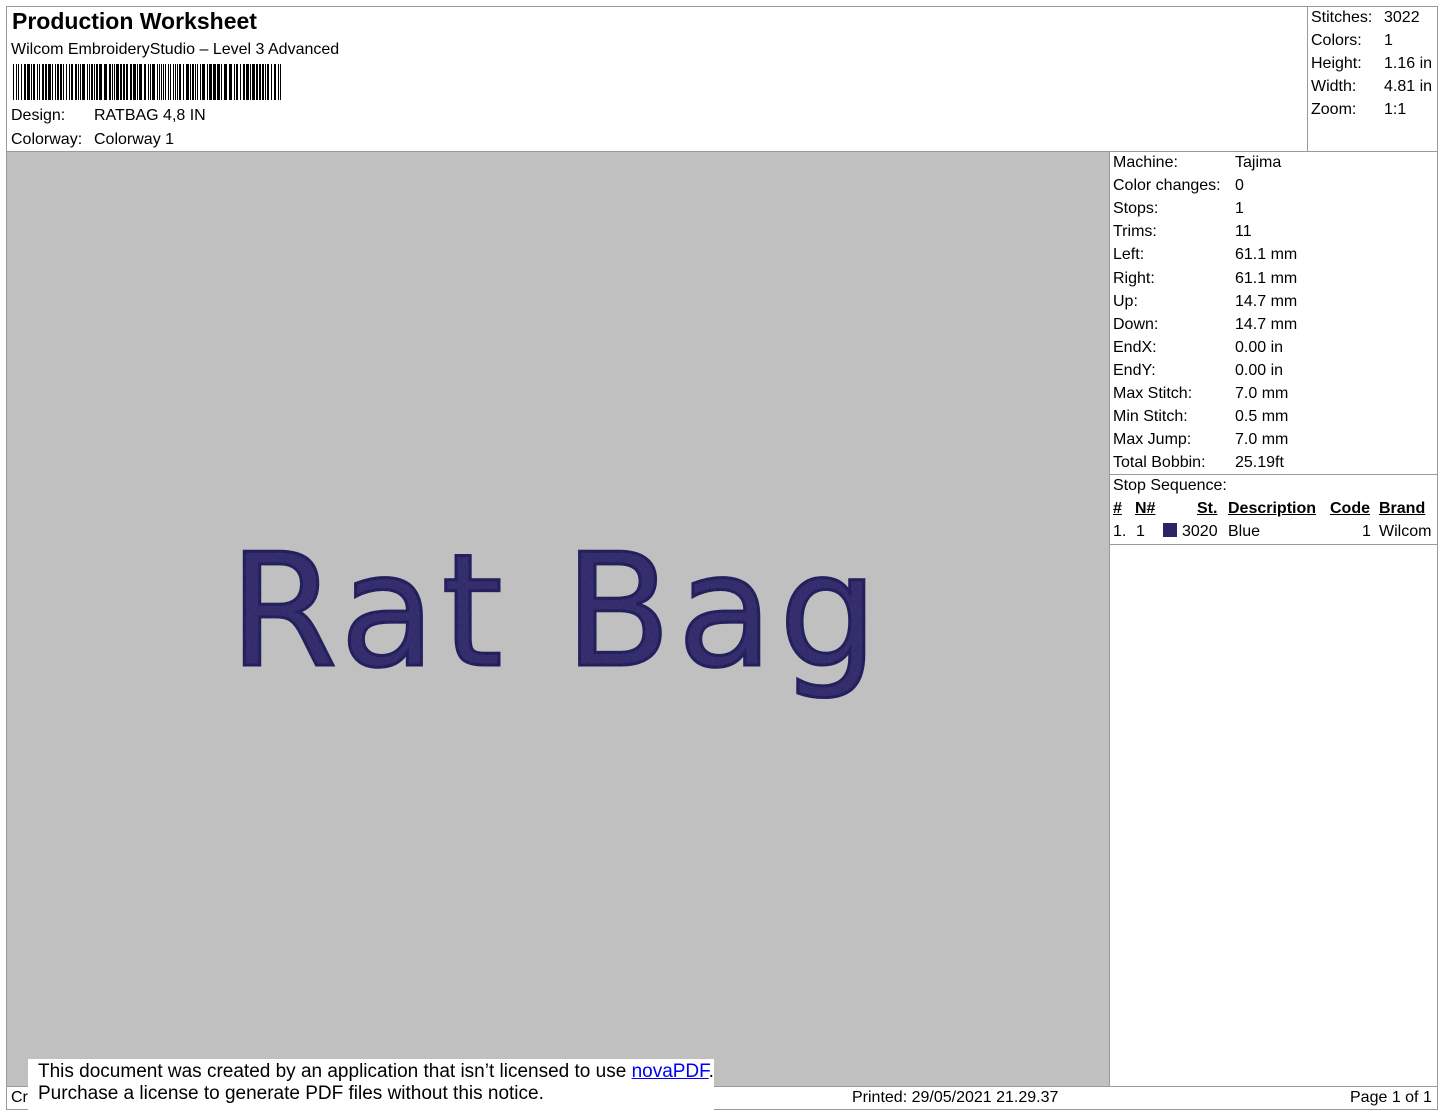 The width and height of the screenshot is (1445, 1117). I want to click on page-title: Production Worksheet, so click(134, 21).